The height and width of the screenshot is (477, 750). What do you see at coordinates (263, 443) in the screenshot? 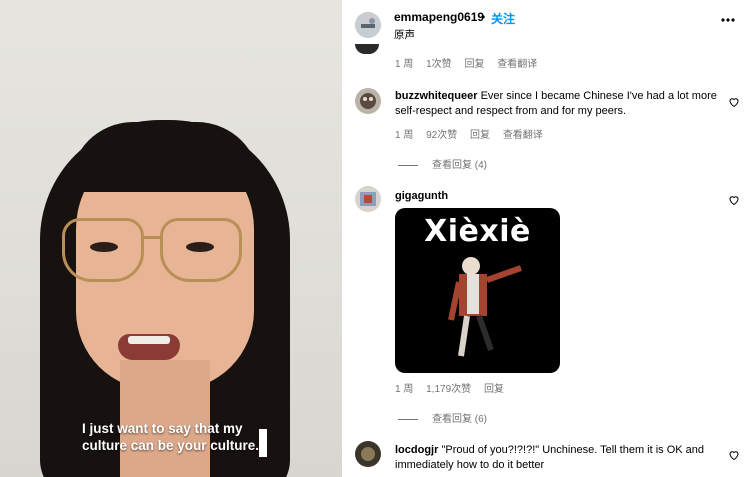
I see `caption-cursor` at bounding box center [263, 443].